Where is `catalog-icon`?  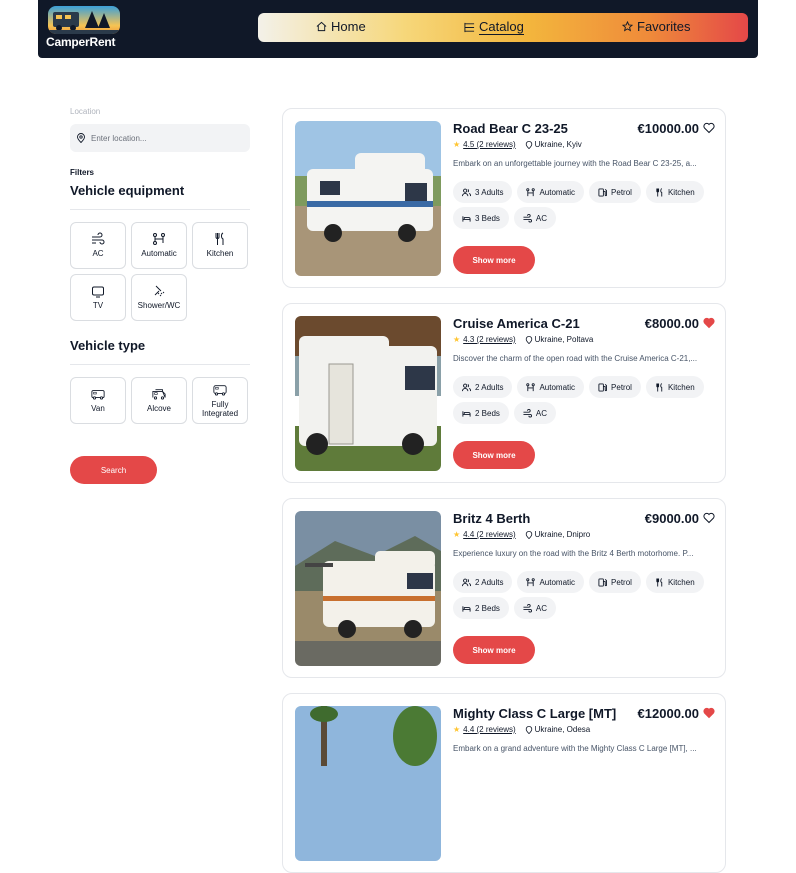 catalog-icon is located at coordinates (469, 27).